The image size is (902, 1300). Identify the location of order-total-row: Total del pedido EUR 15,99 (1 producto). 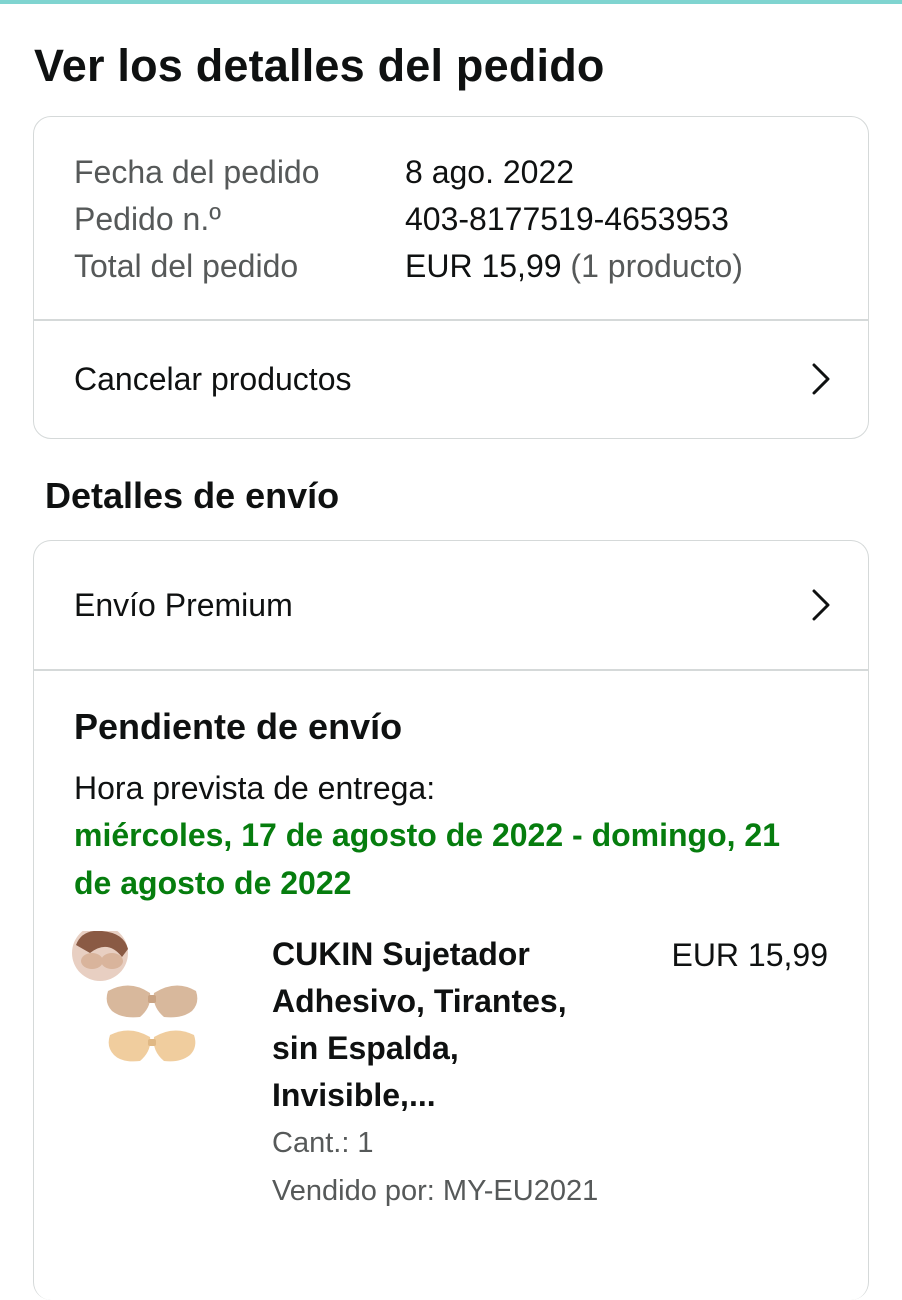
(408, 266).